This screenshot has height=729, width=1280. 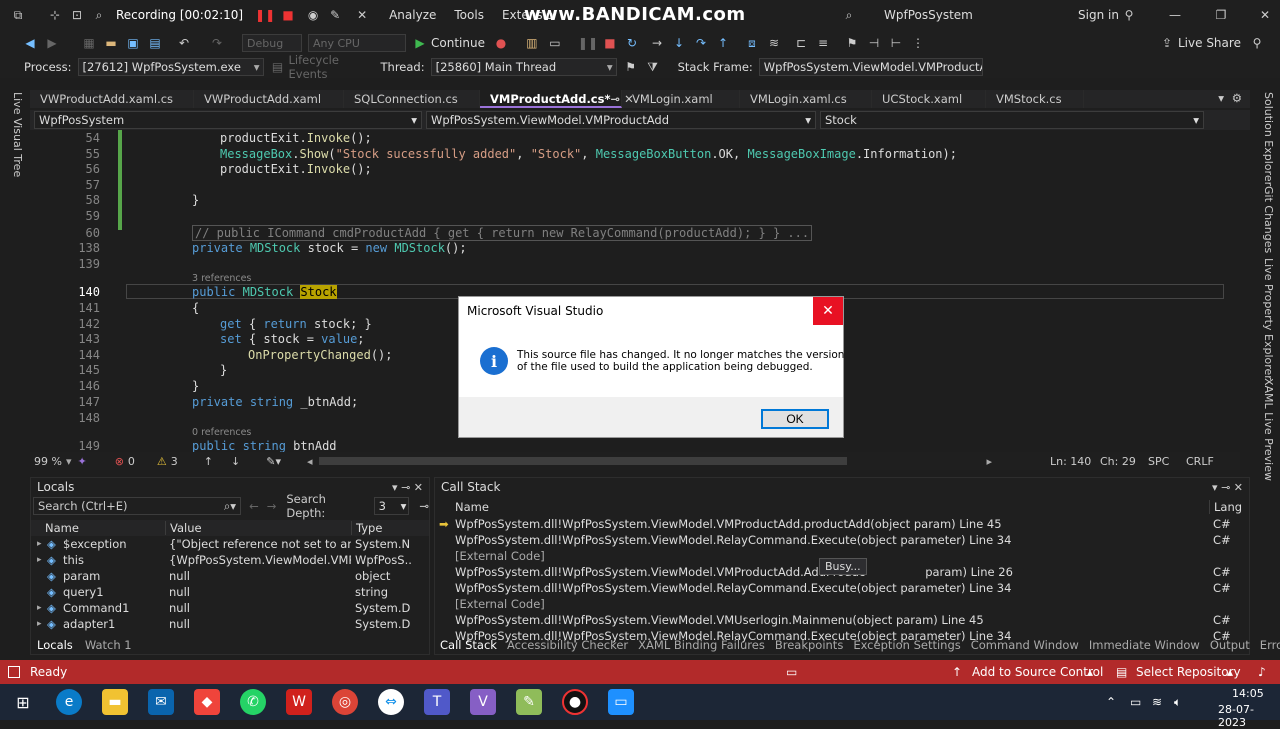 What do you see at coordinates (774, 43) in the screenshot?
I see `threads-icon: ≋` at bounding box center [774, 43].